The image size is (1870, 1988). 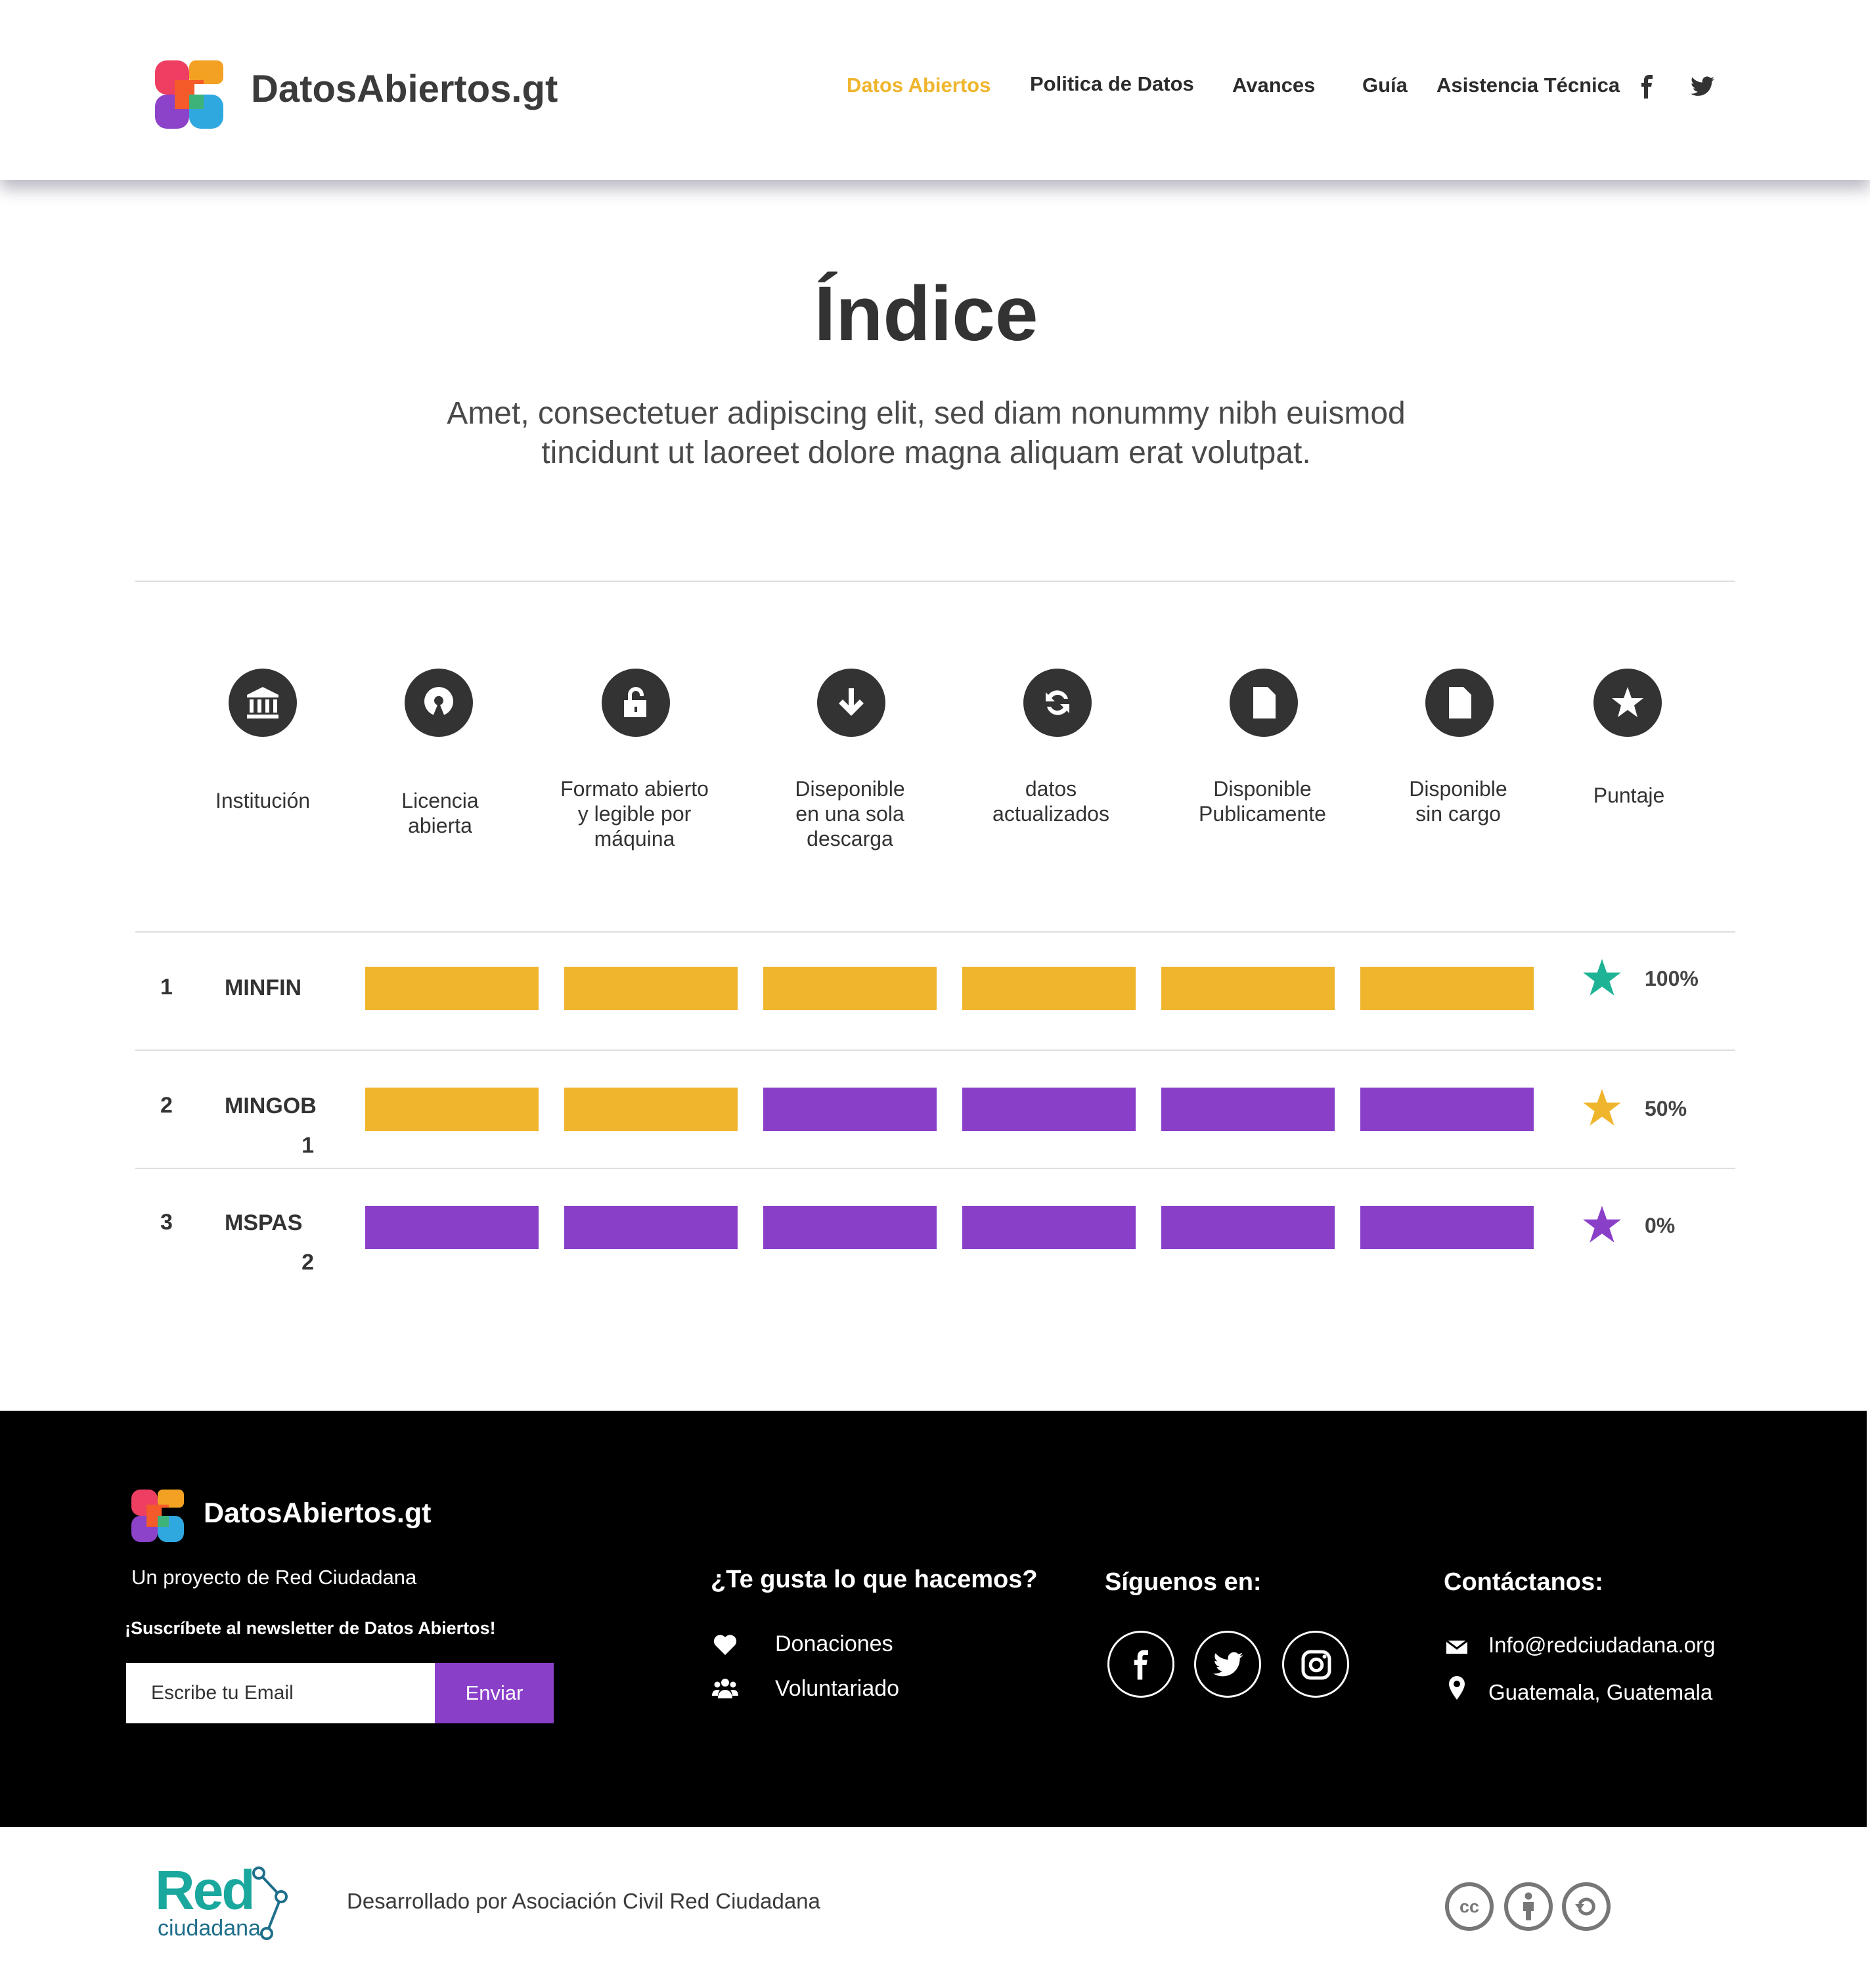 I want to click on criterion-label: datos, so click(x=1051, y=789).